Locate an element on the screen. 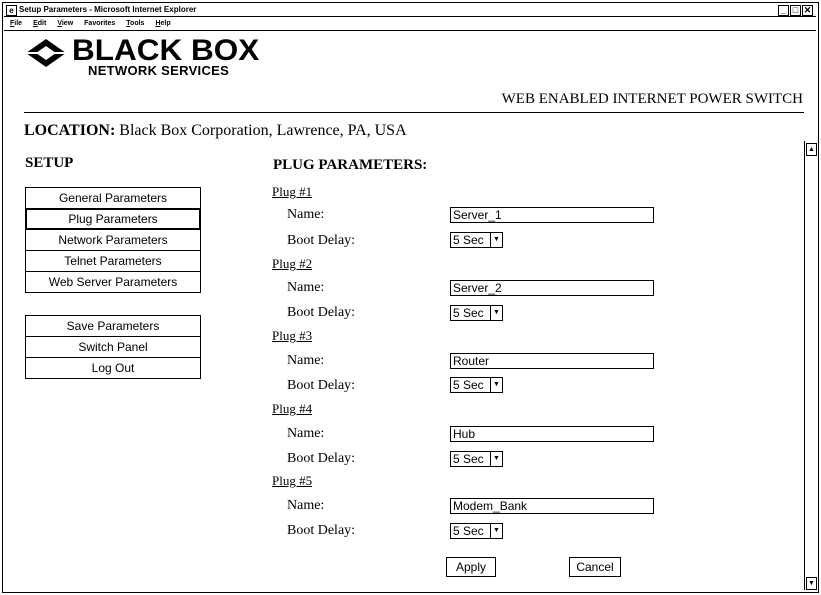 Image resolution: width=821 pixels, height=595 pixels. scroll-down-icon: ▼ is located at coordinates (811, 583).